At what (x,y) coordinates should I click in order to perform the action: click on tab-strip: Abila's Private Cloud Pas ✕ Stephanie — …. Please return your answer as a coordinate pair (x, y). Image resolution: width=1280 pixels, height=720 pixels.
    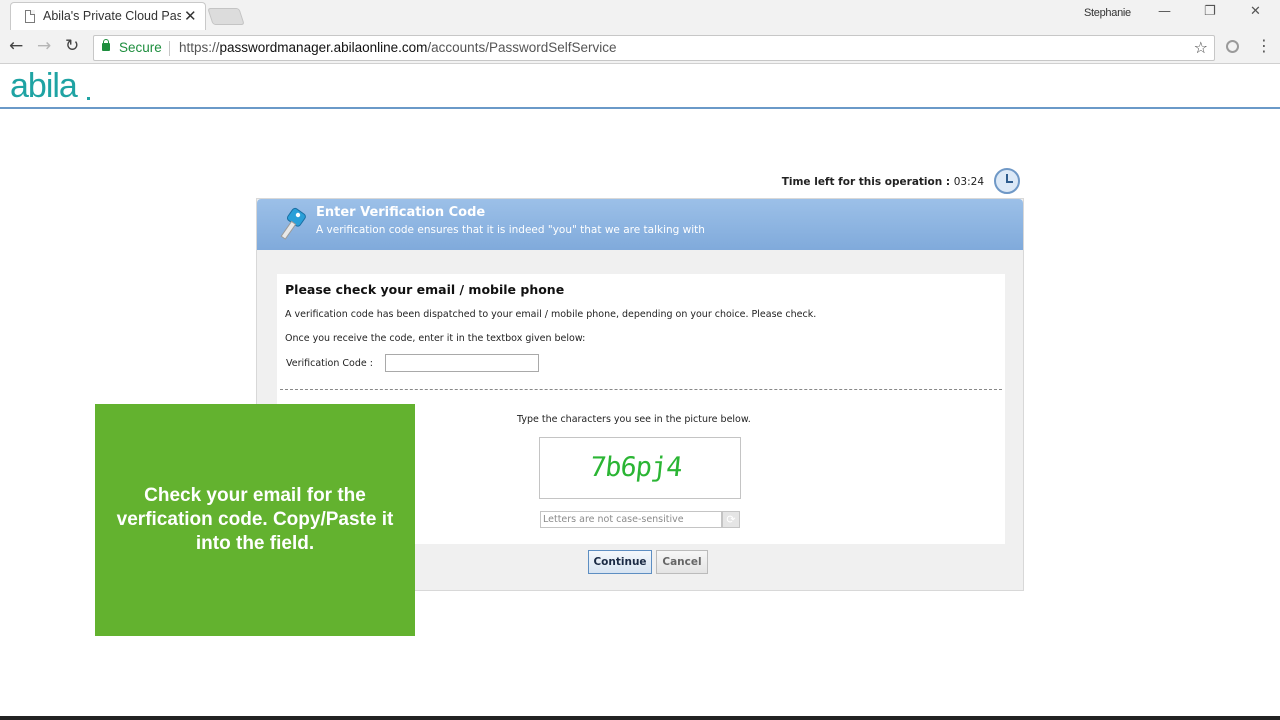
    Looking at the image, I should click on (640, 16).